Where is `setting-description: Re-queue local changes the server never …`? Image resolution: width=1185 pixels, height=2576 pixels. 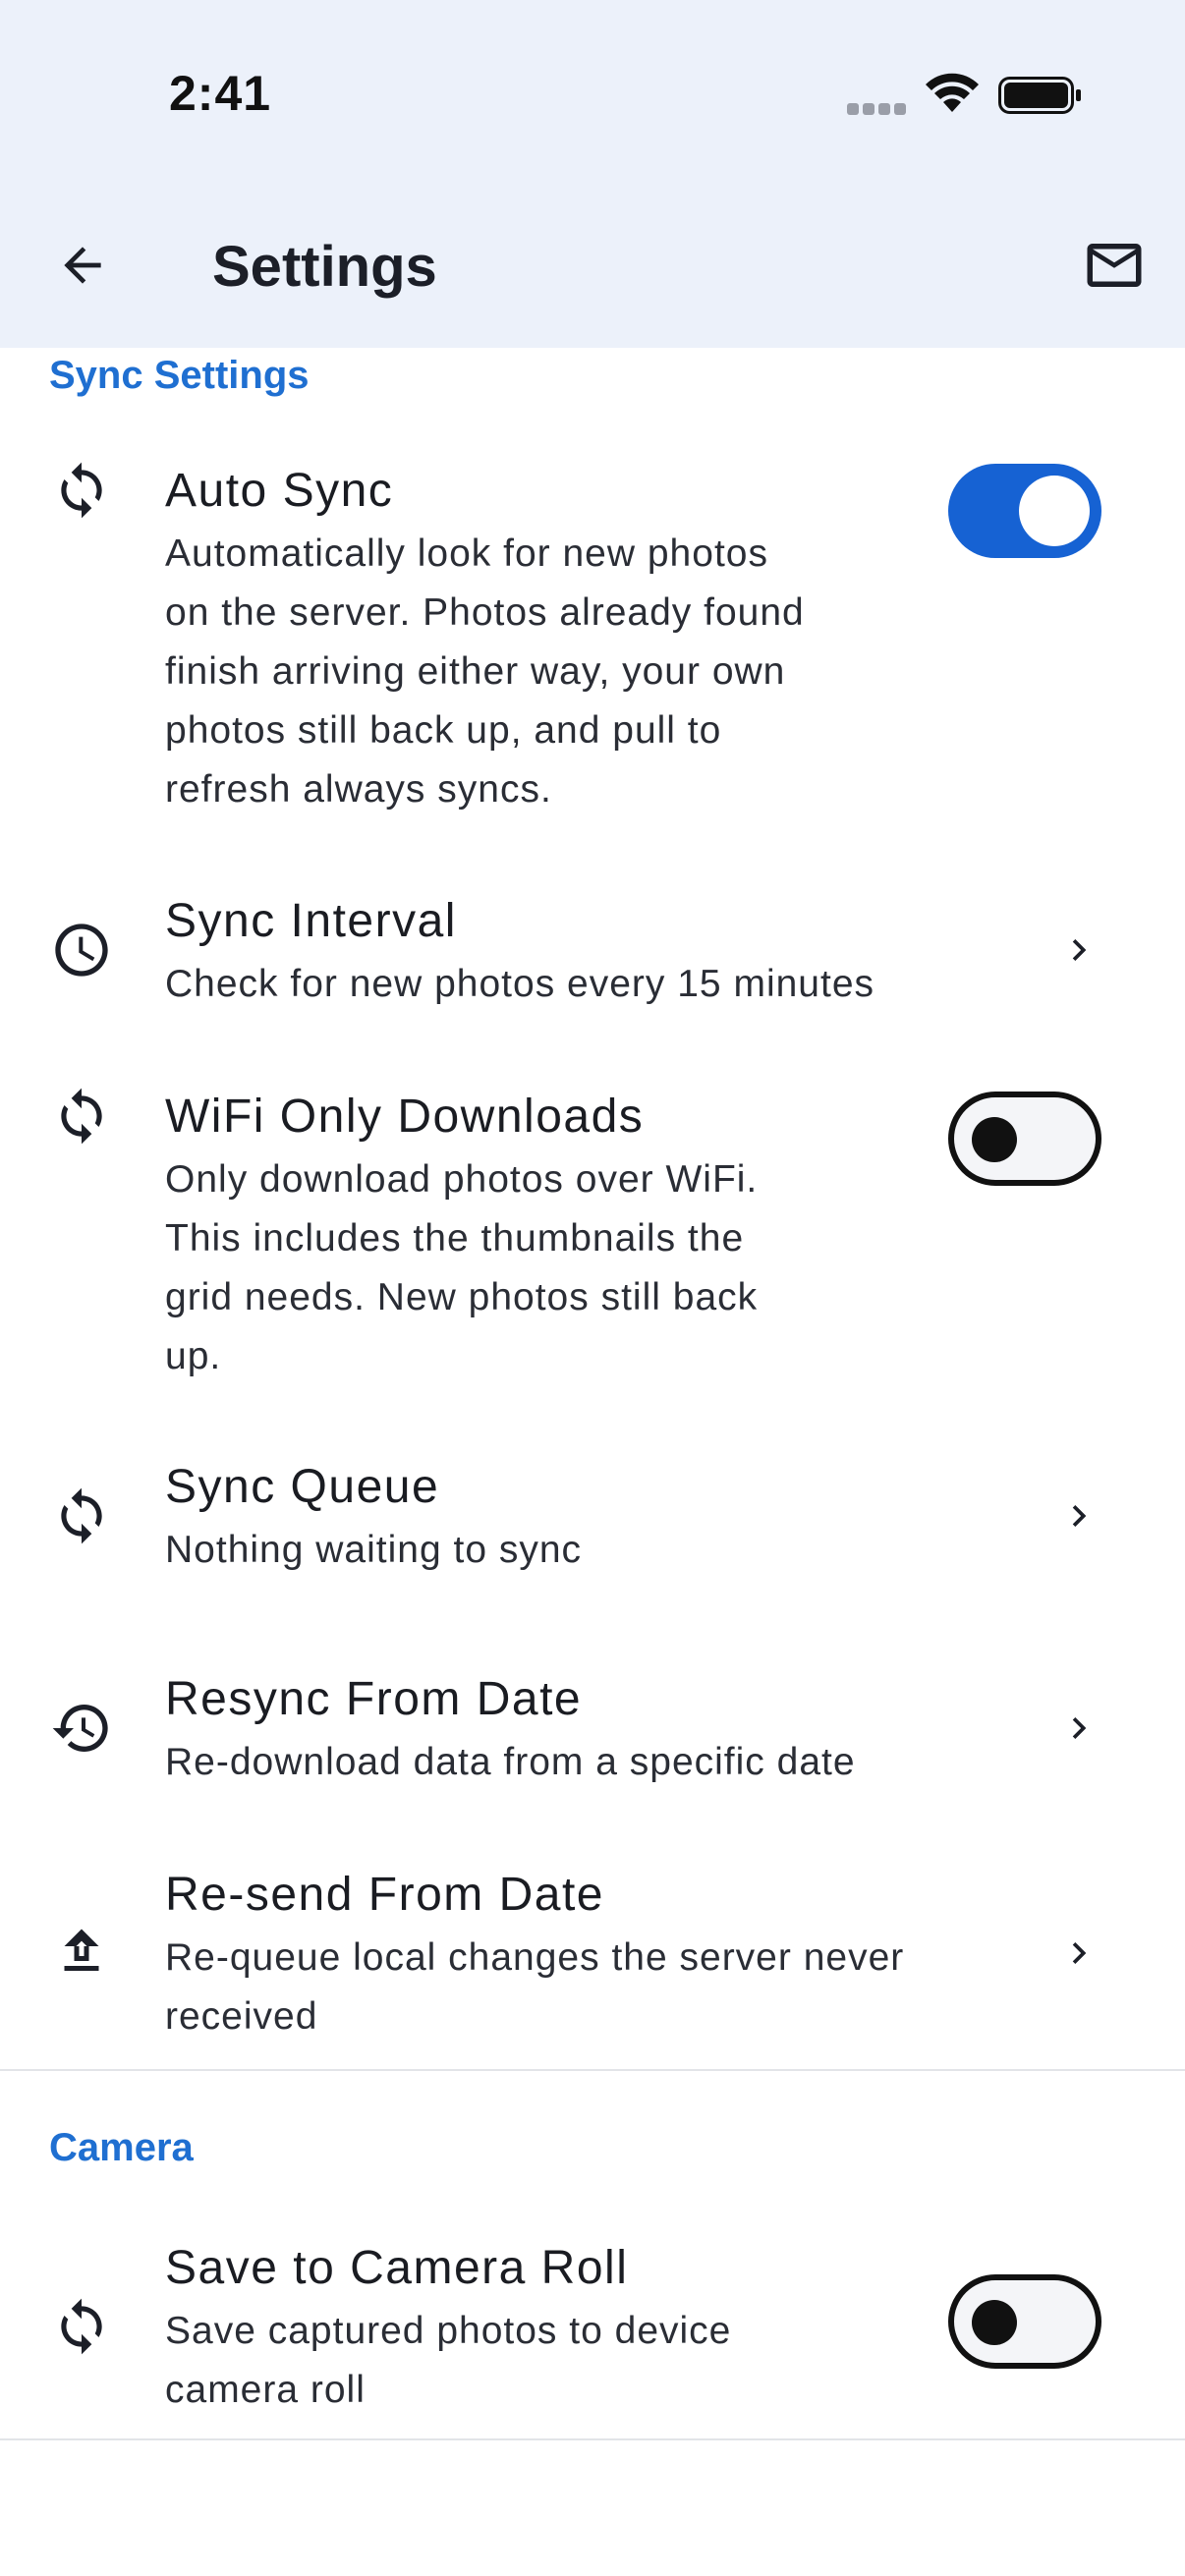 setting-description: Re-queue local changes the server never … is located at coordinates (535, 1987).